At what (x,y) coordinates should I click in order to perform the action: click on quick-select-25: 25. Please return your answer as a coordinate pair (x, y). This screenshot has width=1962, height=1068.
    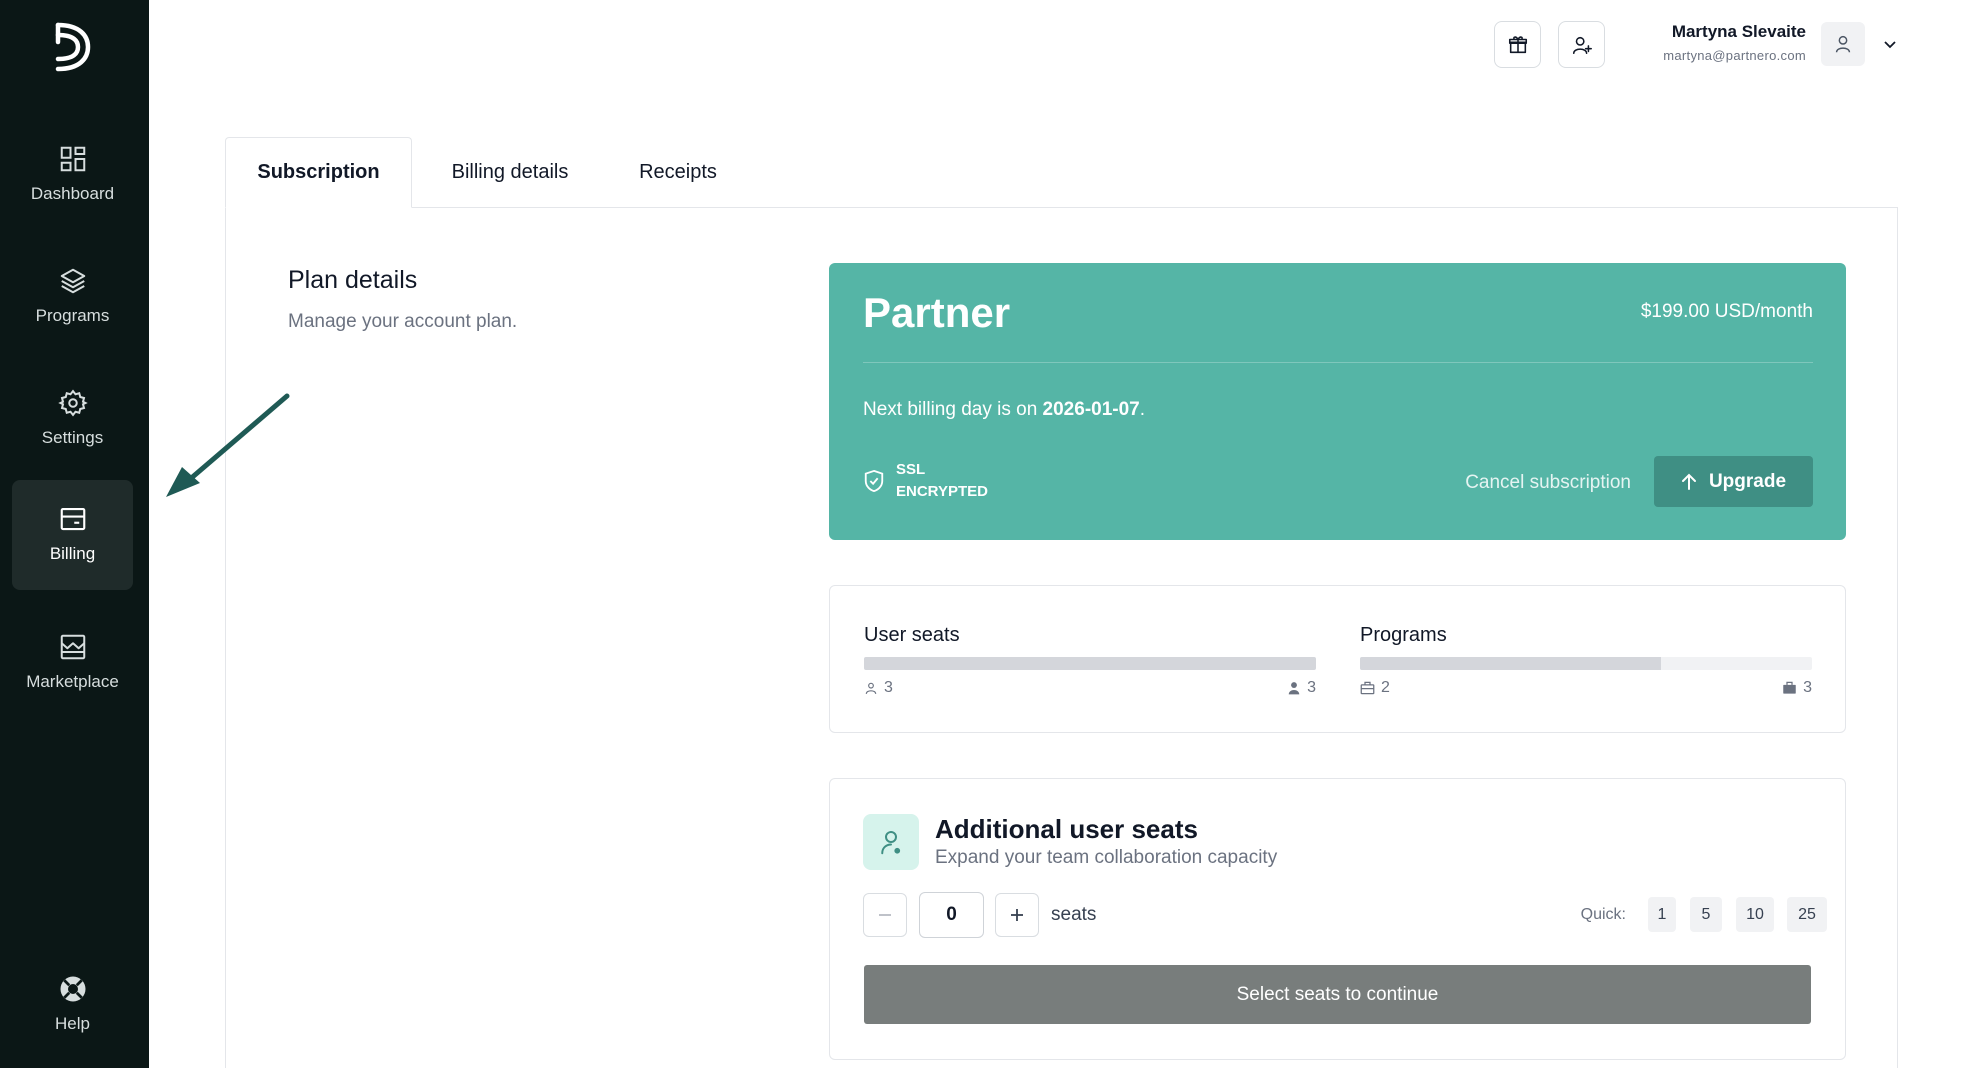
    Looking at the image, I should click on (1807, 914).